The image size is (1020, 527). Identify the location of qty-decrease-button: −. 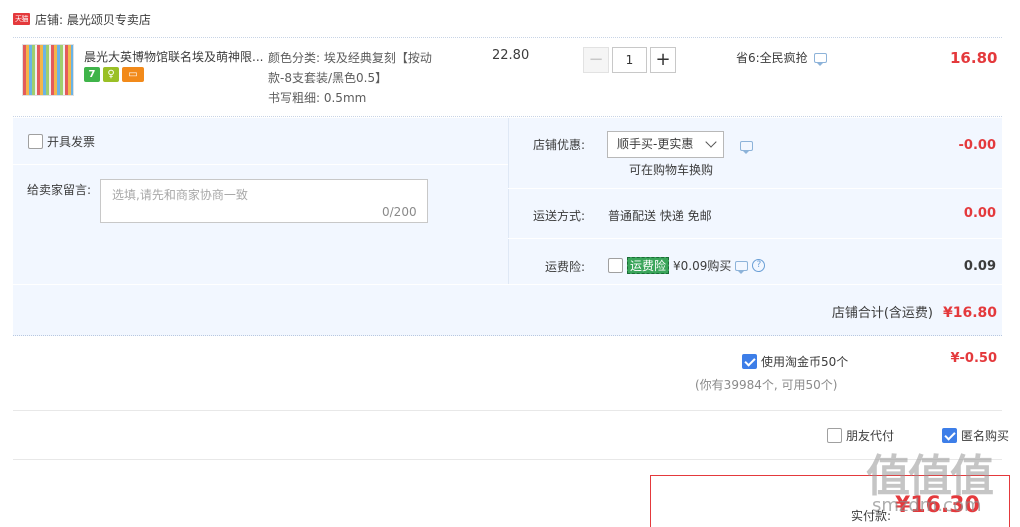
(596, 60).